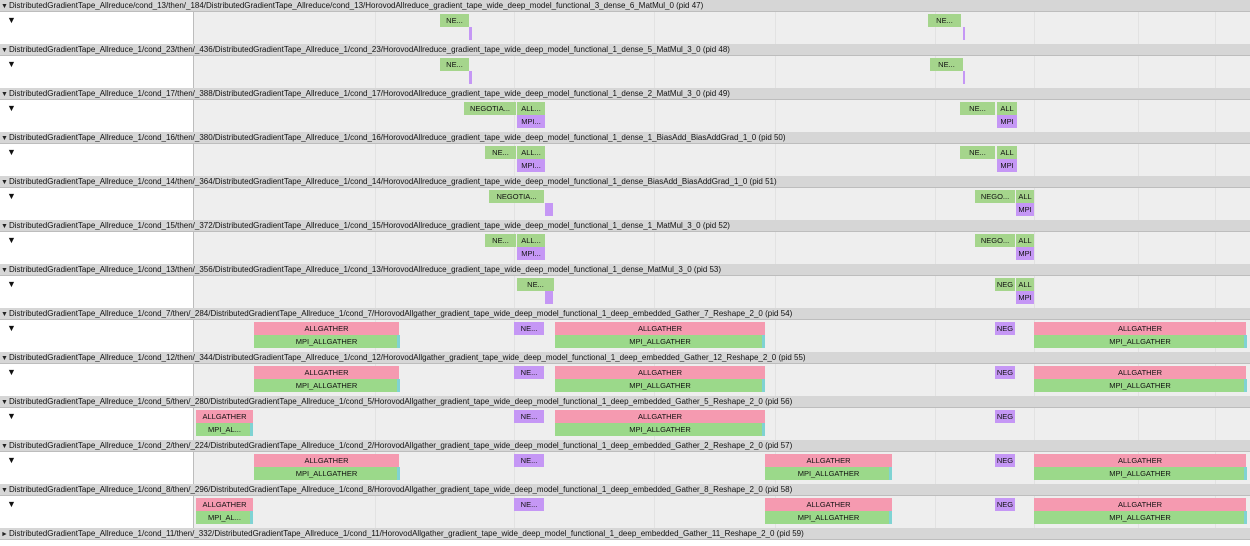 The width and height of the screenshot is (1250, 546). Describe the element at coordinates (4, 534) in the screenshot. I see `triangle-right-icon: ►` at that location.